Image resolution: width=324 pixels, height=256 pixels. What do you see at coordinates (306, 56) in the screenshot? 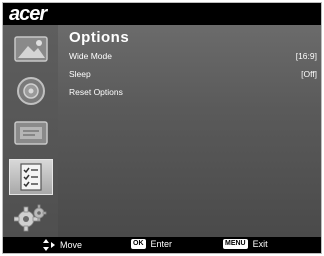
I see `option-value: [16:9]` at bounding box center [306, 56].